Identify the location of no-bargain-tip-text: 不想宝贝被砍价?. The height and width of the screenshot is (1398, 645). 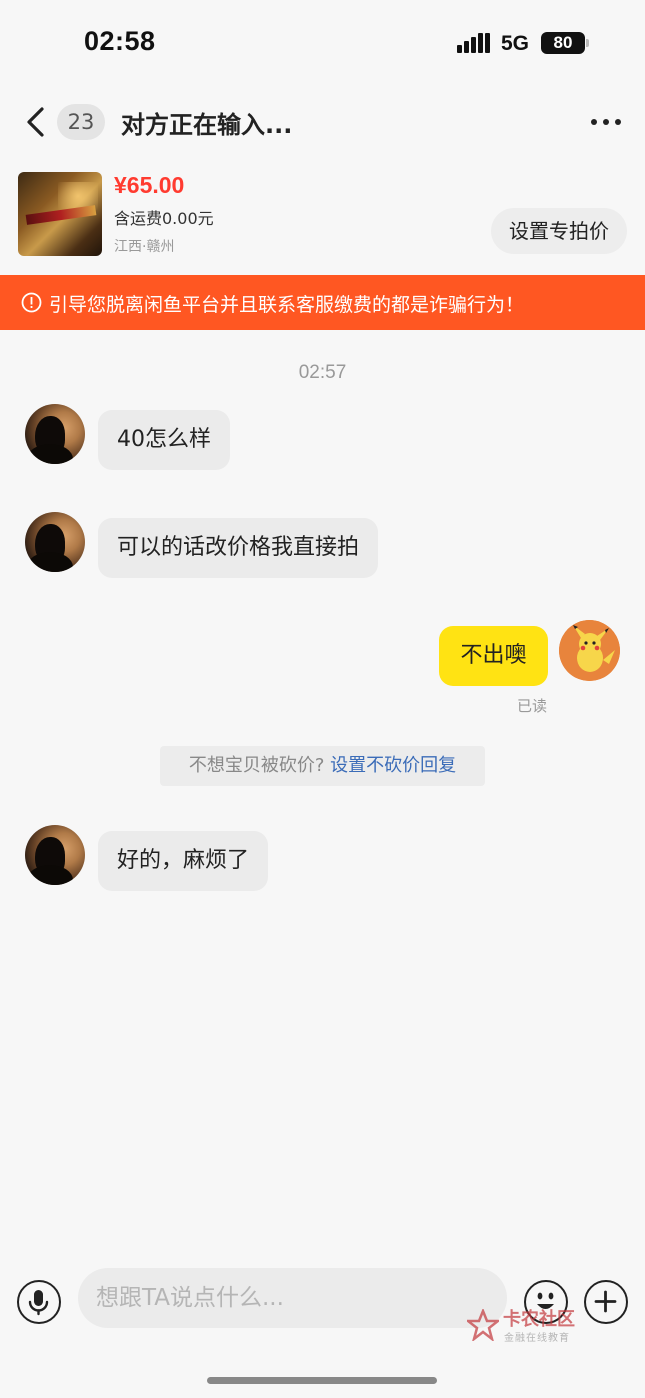
(259, 765).